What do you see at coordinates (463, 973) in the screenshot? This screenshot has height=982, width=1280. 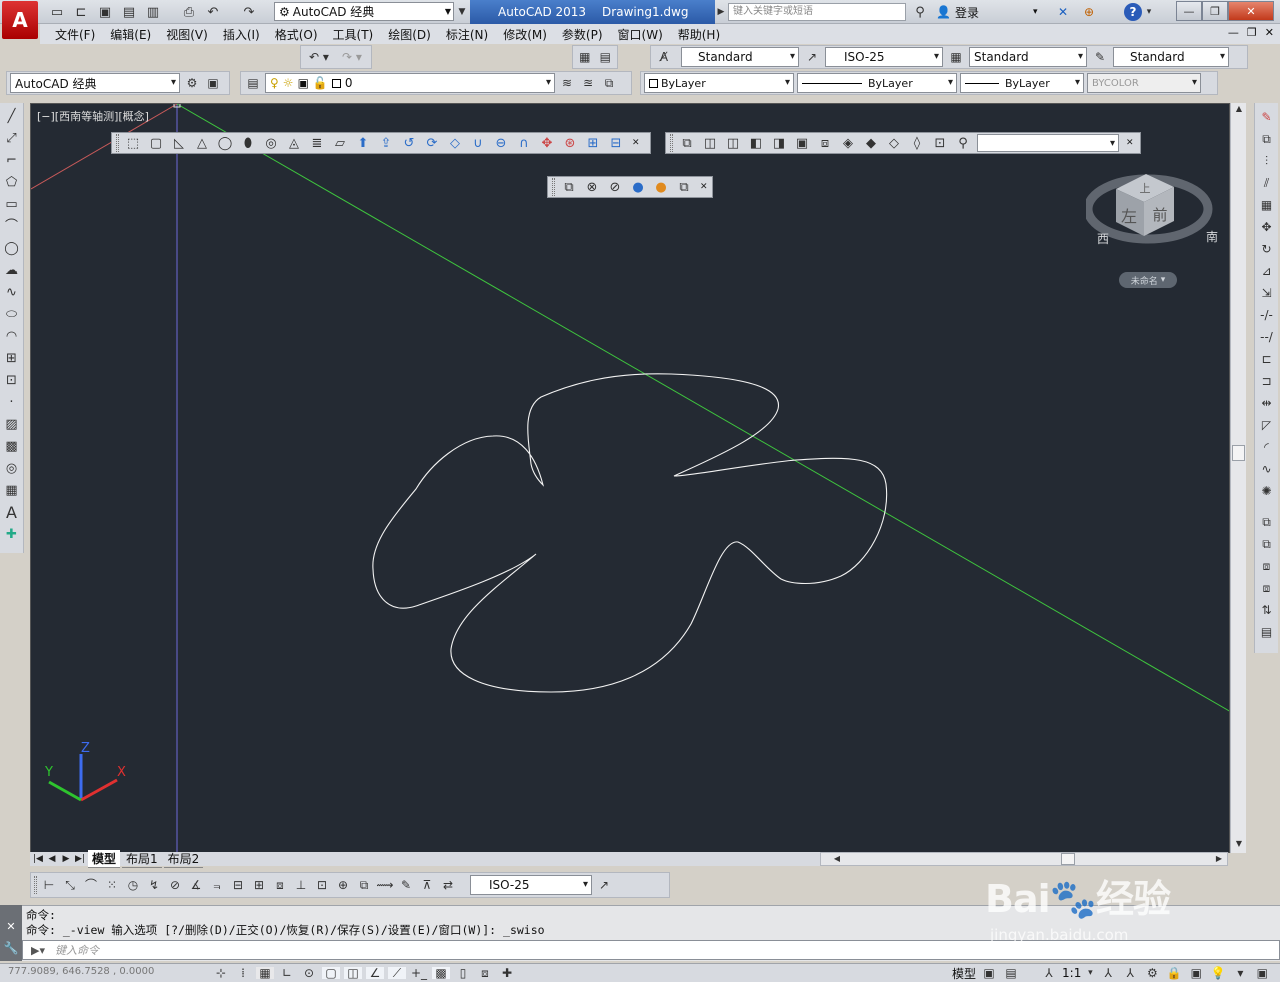 I see `transparency-icon: ▯` at bounding box center [463, 973].